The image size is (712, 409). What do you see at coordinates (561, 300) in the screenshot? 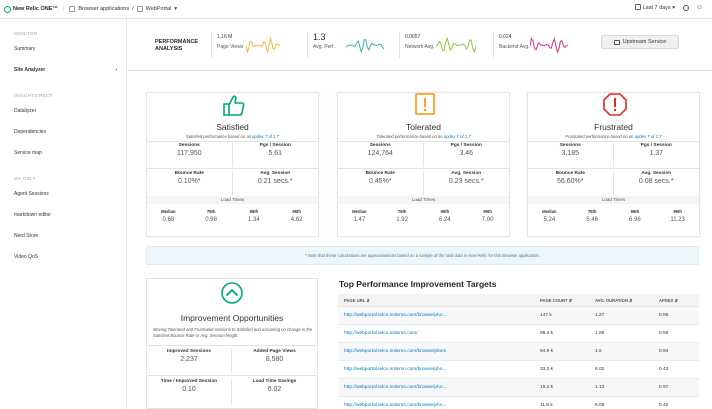
I see `column-header-page-count: PAGE COUNT ⇵` at bounding box center [561, 300].